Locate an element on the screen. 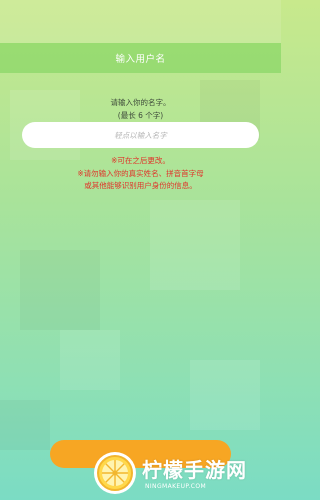  notice-privacy-line-2: 或其他能够识别用户身份的信息。 is located at coordinates (140, 185).